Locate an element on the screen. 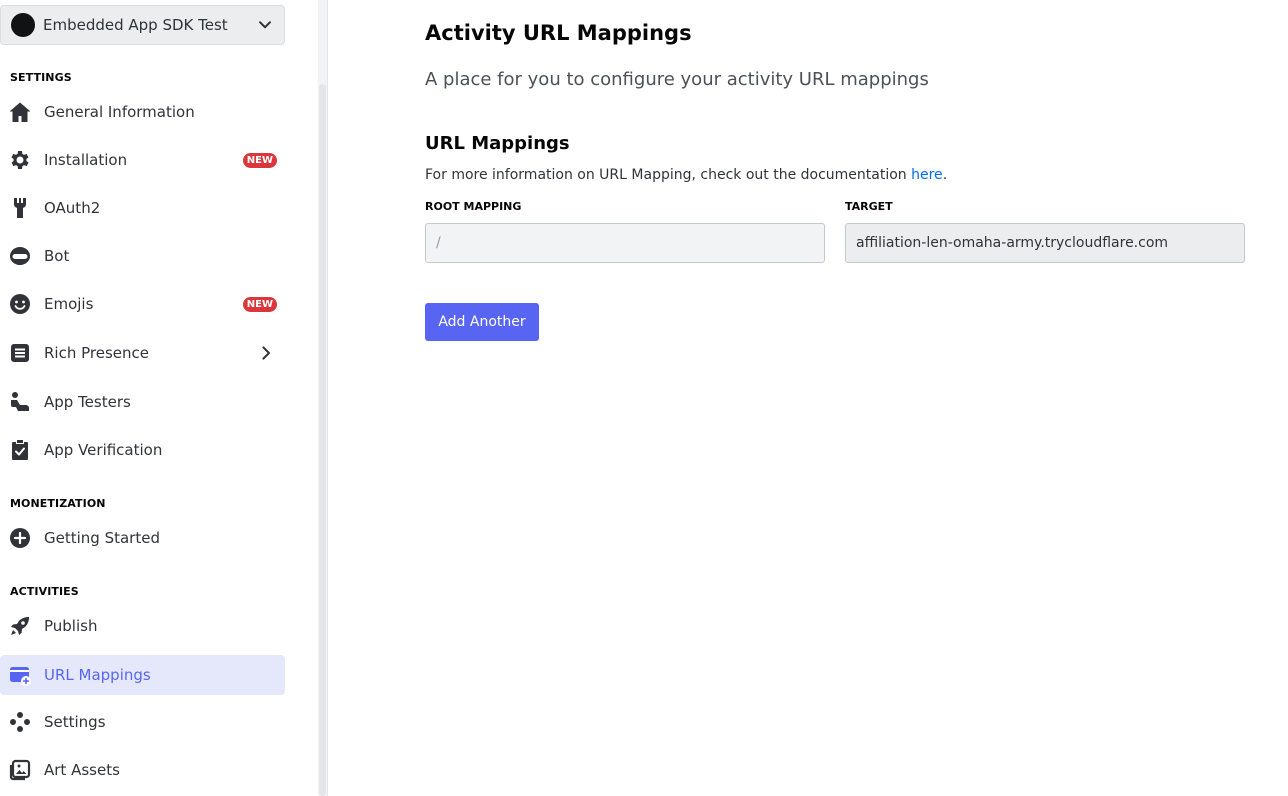 This screenshot has width=1288, height=796. wrench-icon is located at coordinates (20, 208).